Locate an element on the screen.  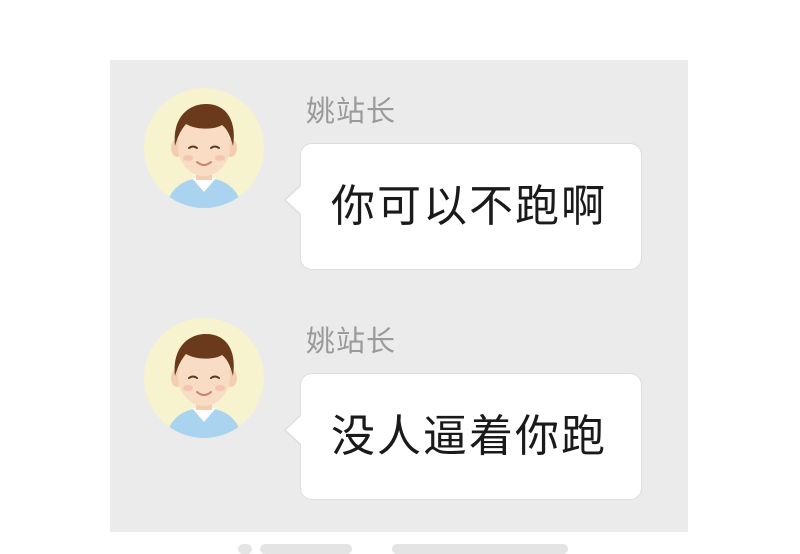
message-bubble: 没人逼着你跑 is located at coordinates (463, 436).